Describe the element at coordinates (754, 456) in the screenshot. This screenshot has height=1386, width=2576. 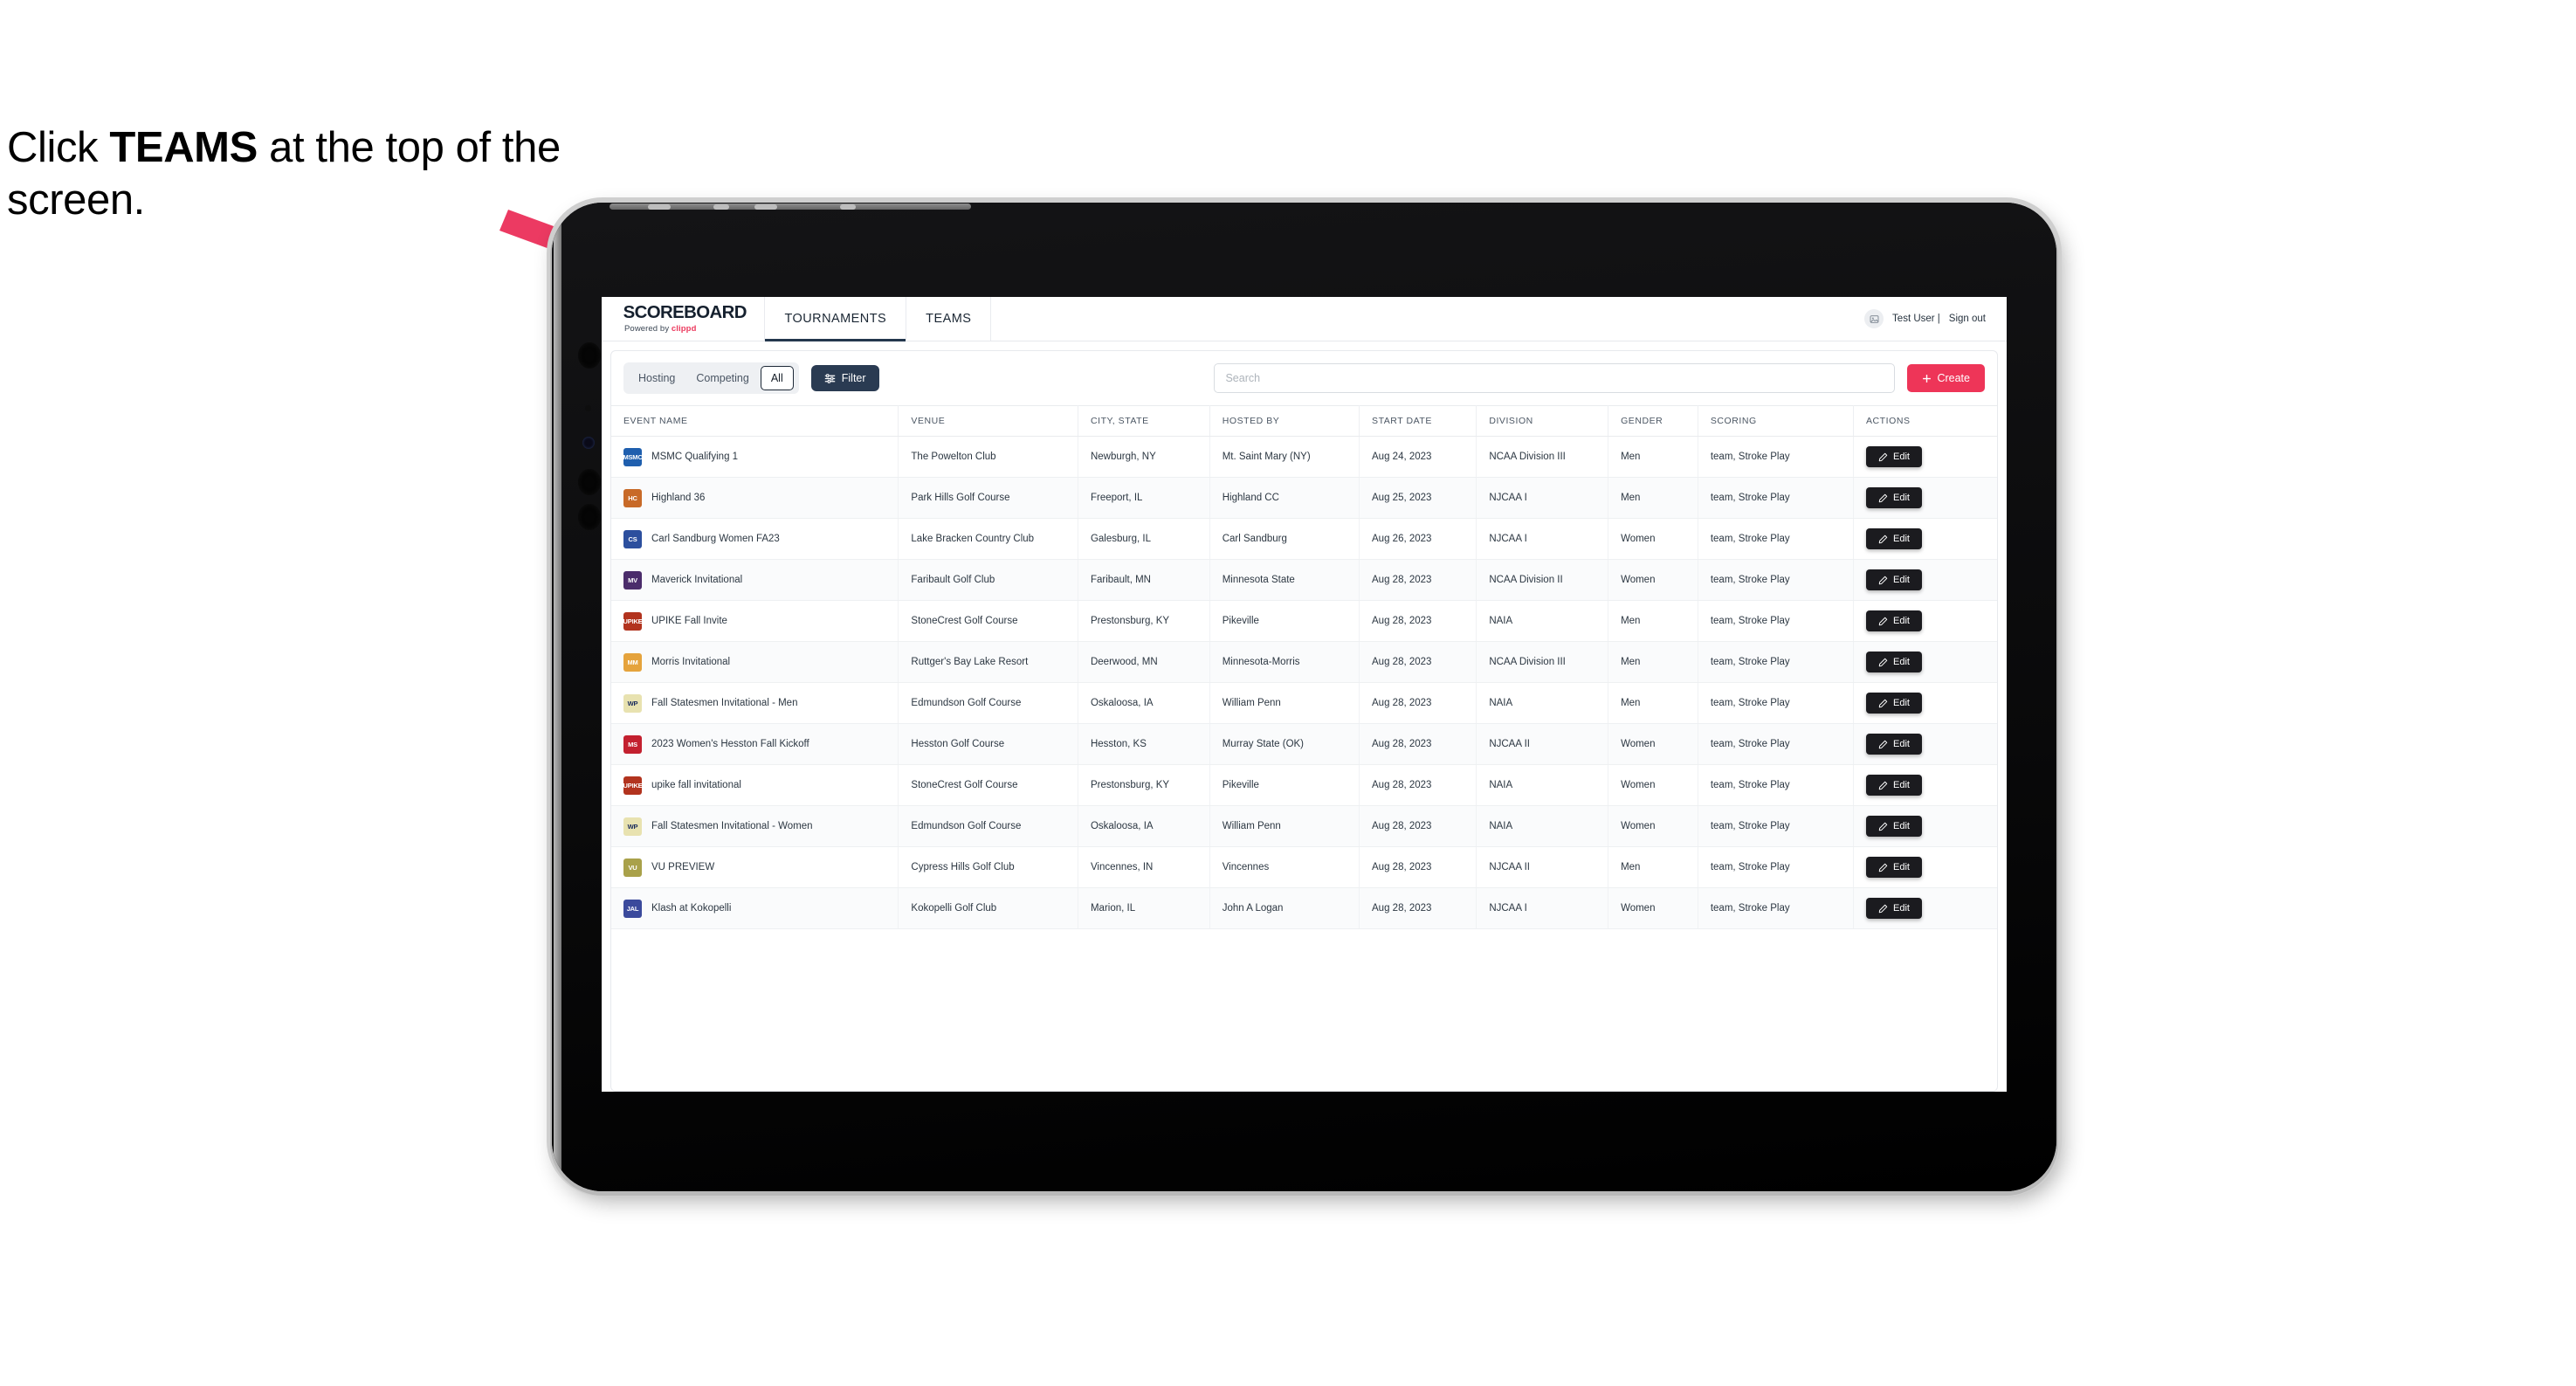
I see `event-name-cell: MSMC MSMC Qualifying 1` at that location.